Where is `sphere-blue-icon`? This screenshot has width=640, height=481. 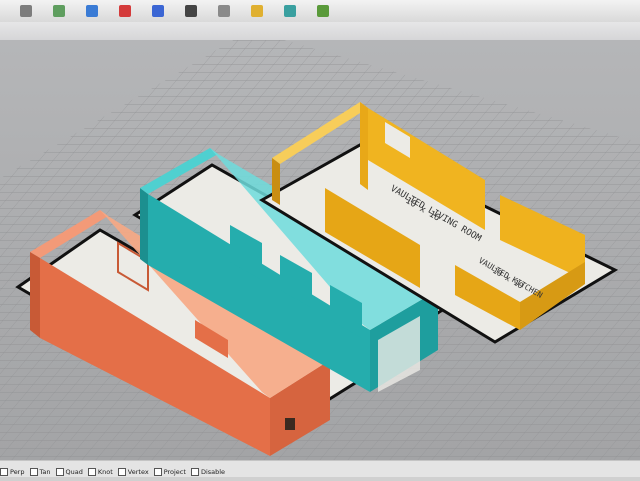
sphere-blue-icon is located at coordinates (158, 11).